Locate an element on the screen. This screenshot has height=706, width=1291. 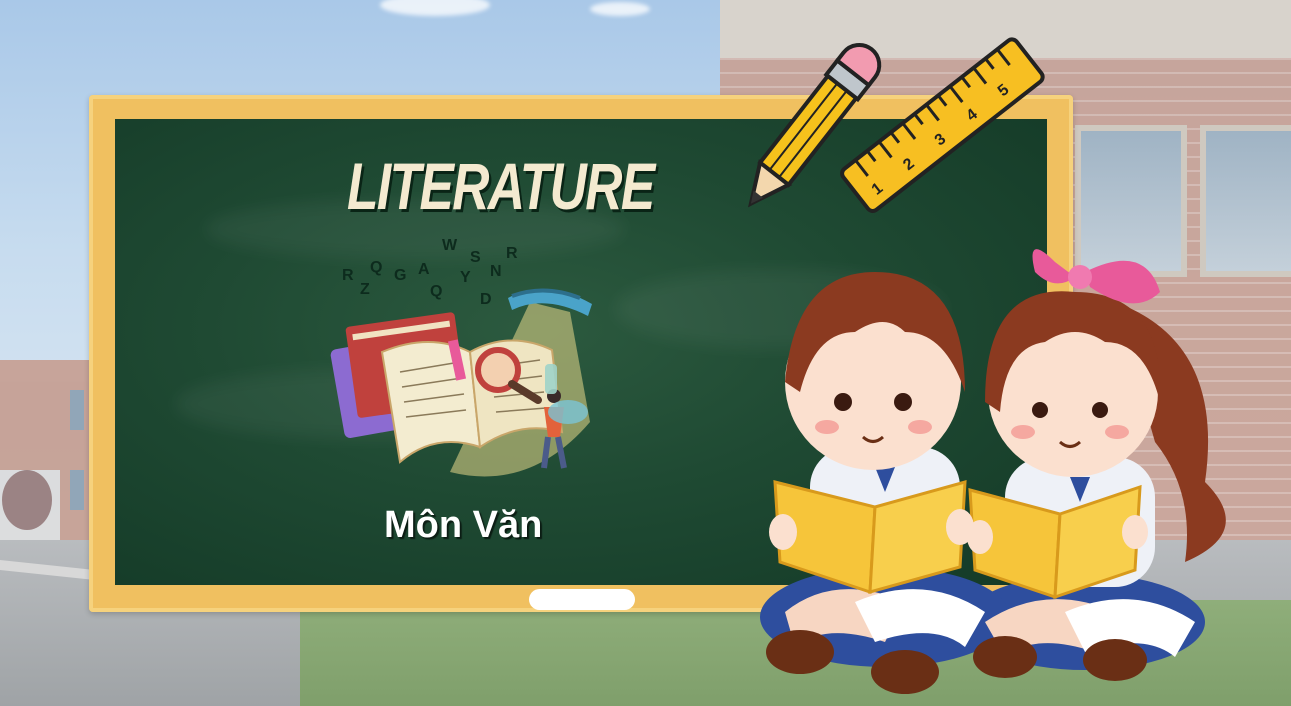
cloud is located at coordinates (620, 9).